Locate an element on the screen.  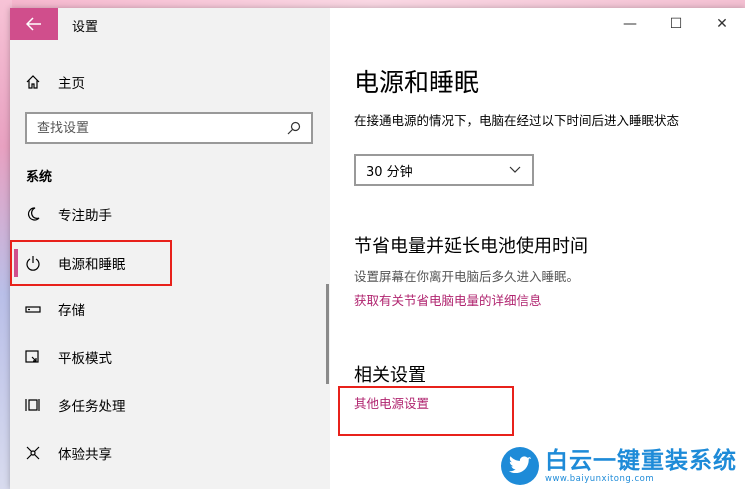
sidebar-item-label: 平板模式 is located at coordinates (85, 359).